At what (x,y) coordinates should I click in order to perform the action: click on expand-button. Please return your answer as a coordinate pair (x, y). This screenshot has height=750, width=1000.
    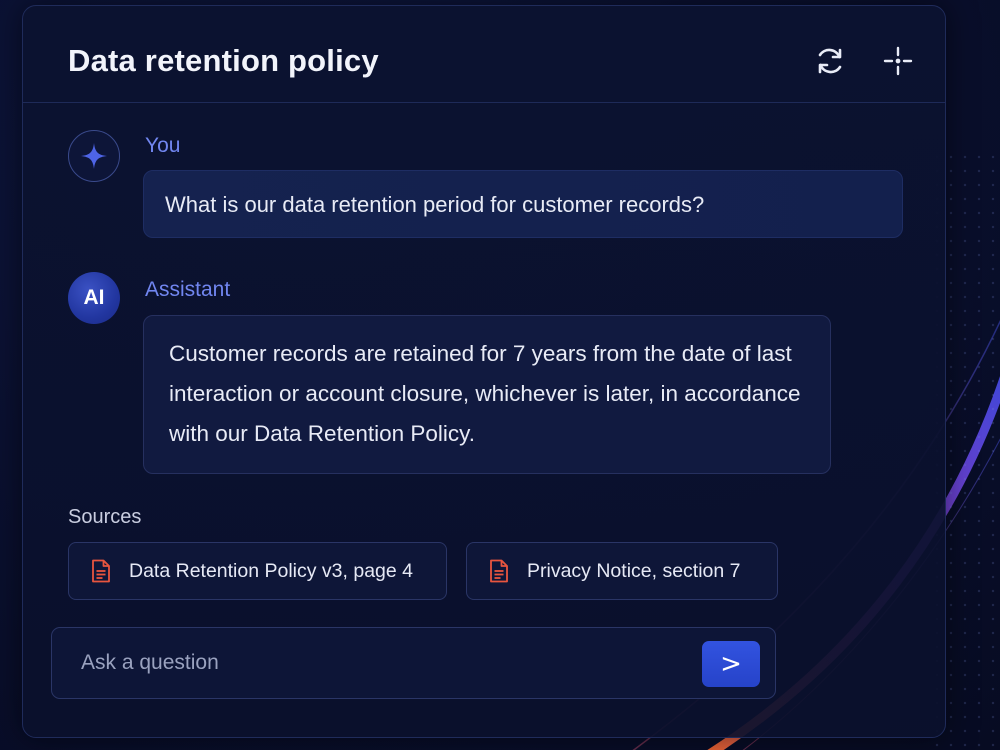
    Looking at the image, I should click on (898, 61).